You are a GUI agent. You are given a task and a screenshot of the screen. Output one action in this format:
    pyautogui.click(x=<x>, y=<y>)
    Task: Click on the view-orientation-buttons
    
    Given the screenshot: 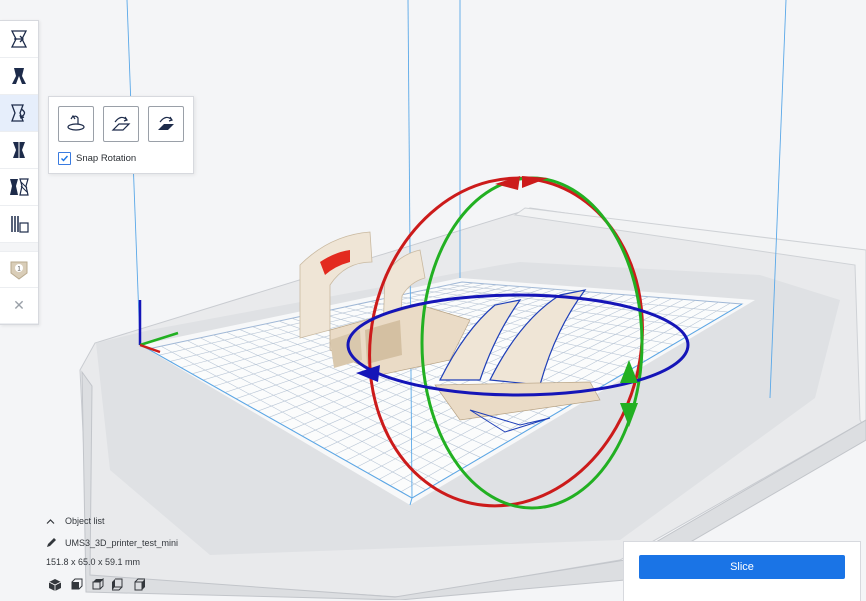 What is the action you would take?
    pyautogui.click(x=97, y=585)
    